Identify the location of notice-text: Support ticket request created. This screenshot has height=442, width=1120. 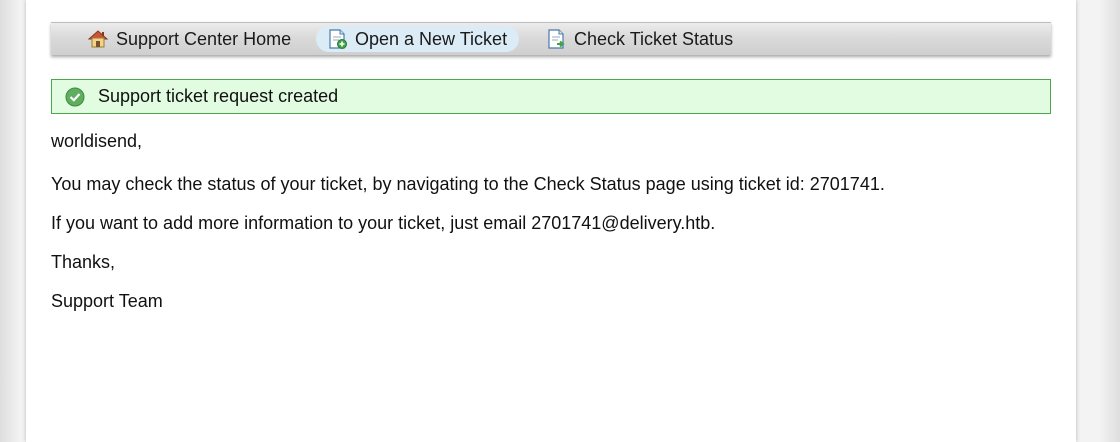
(218, 96).